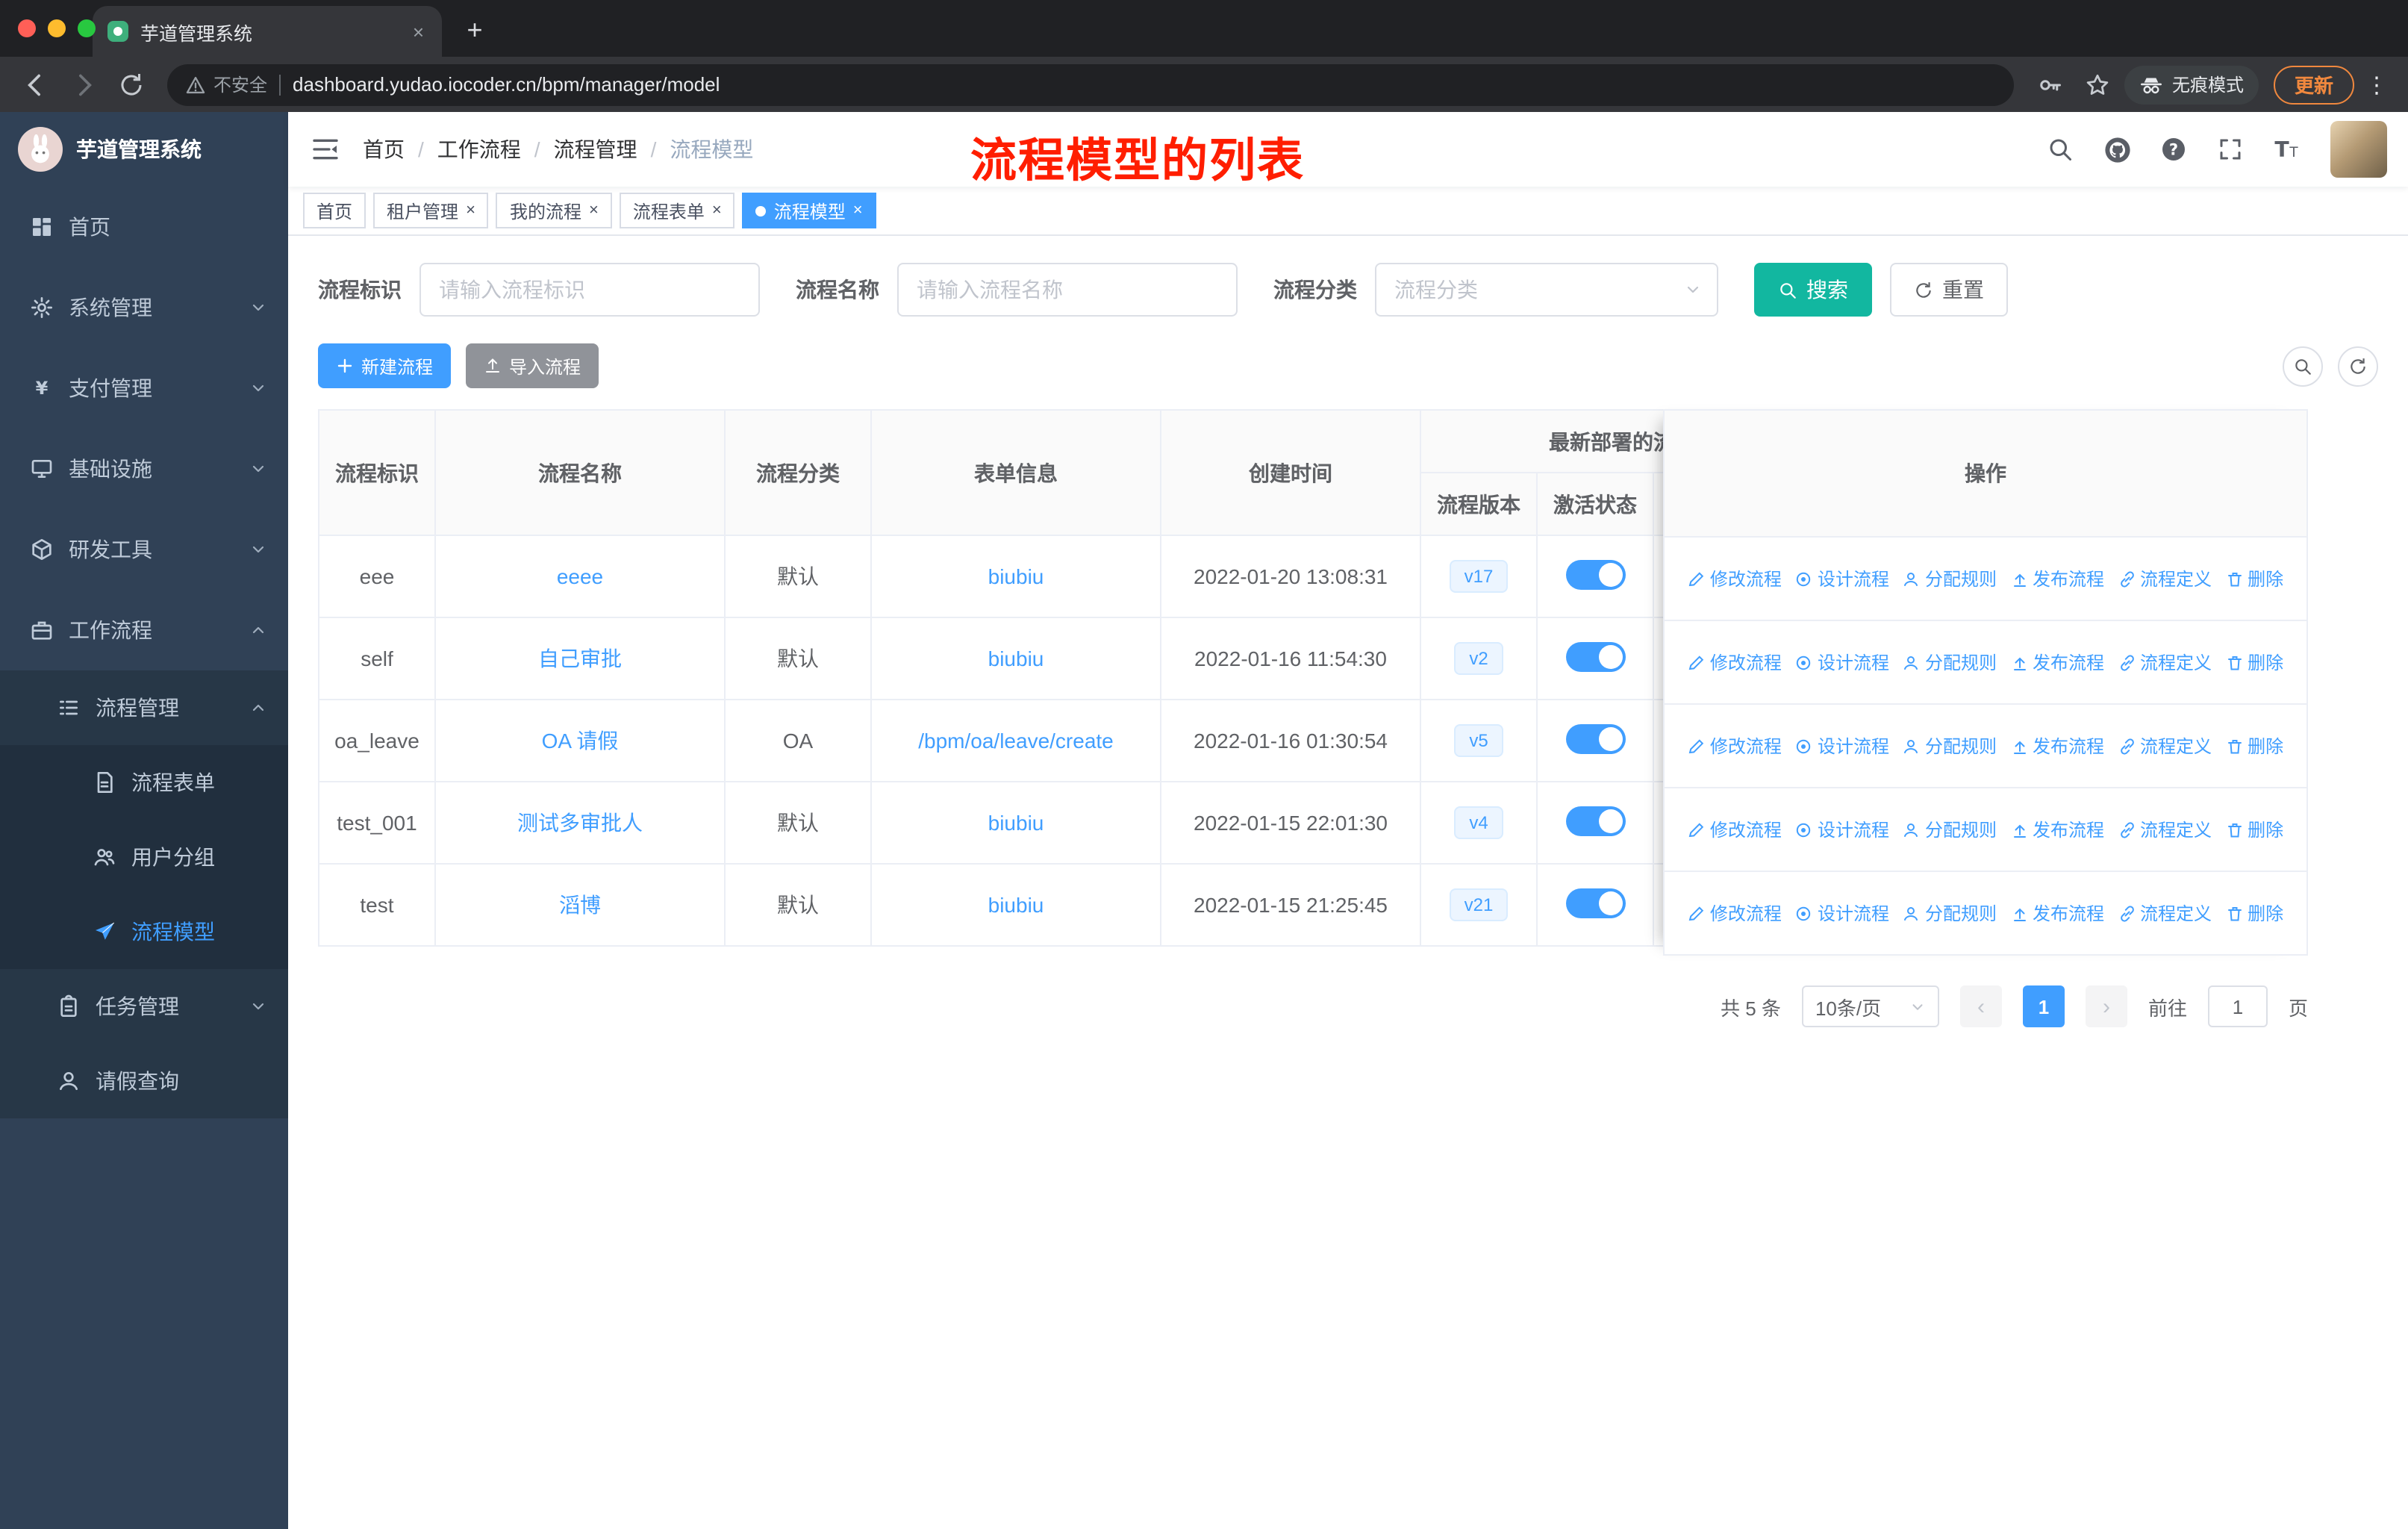  What do you see at coordinates (580, 823) in the screenshot?
I see `model-name-link: 测试多审批人` at bounding box center [580, 823].